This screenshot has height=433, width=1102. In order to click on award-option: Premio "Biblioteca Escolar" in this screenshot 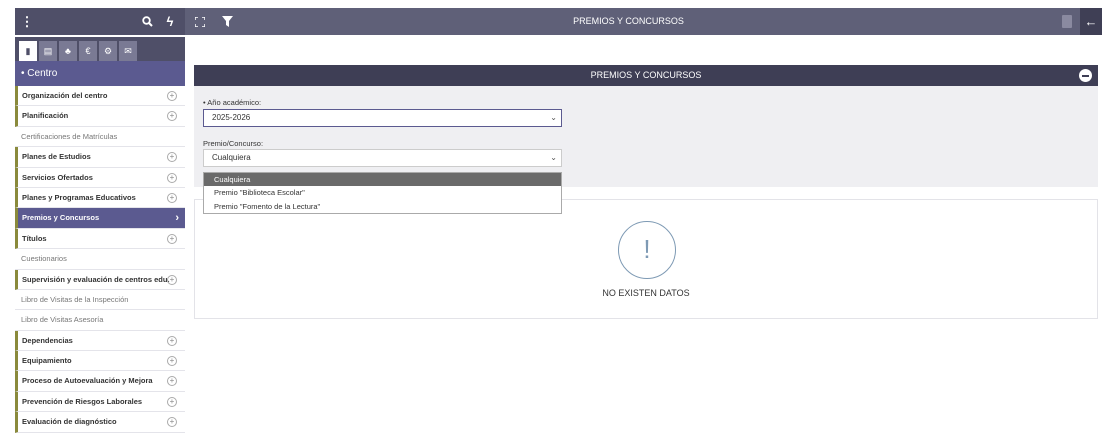, I will do `click(382, 192)`.